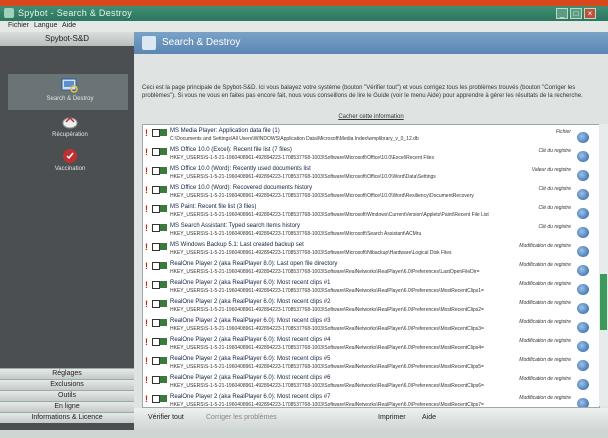 Image resolution: width=608 pixels, height=438 pixels. What do you see at coordinates (304, 434) in the screenshot?
I see `status-bar` at bounding box center [304, 434].